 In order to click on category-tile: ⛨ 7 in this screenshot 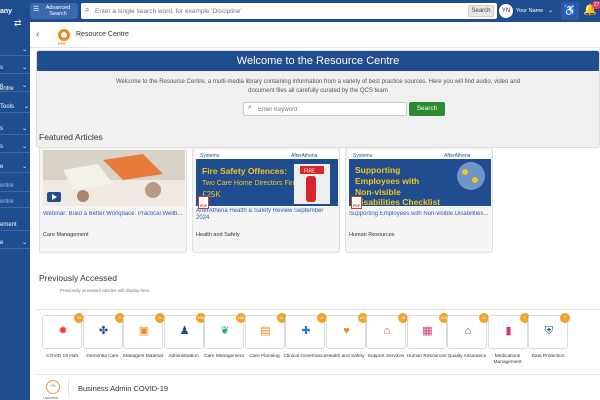, I will do `click(549, 331)`.